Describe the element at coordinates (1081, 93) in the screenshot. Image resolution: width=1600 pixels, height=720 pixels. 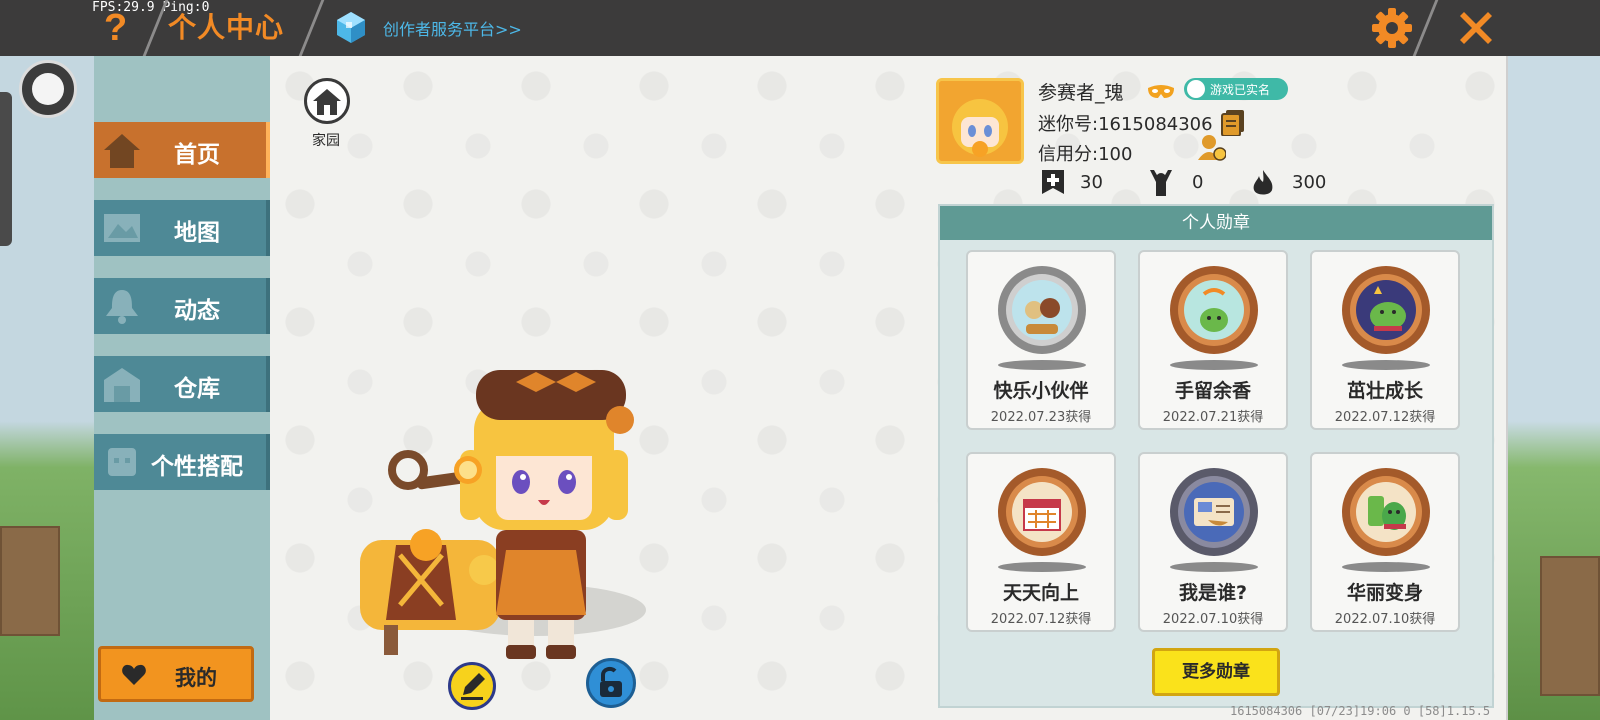
I see `player-name: 参赛者_瑰` at that location.